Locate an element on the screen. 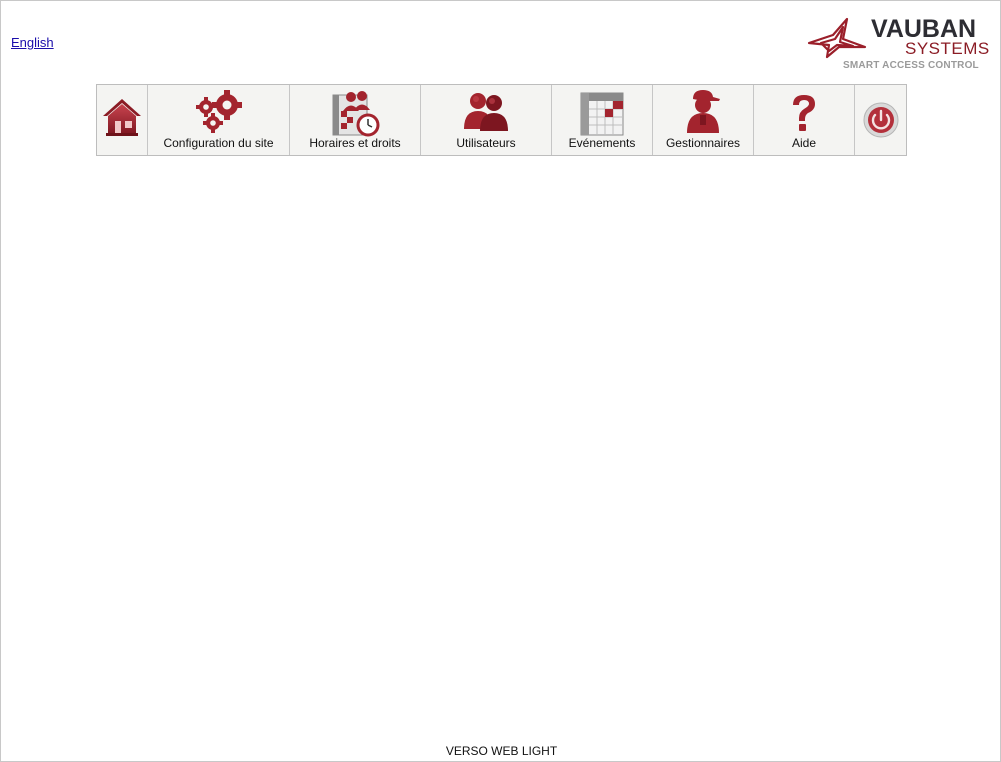 This screenshot has height=762, width=1001. menu-item-help: Aide is located at coordinates (804, 120).